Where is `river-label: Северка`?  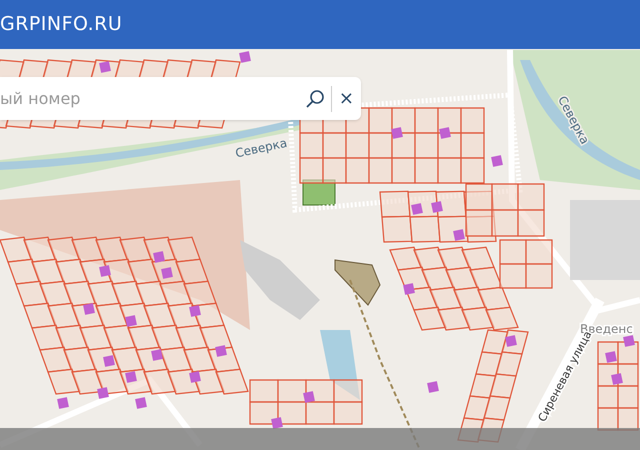
river-label: Северка is located at coordinates (261, 148).